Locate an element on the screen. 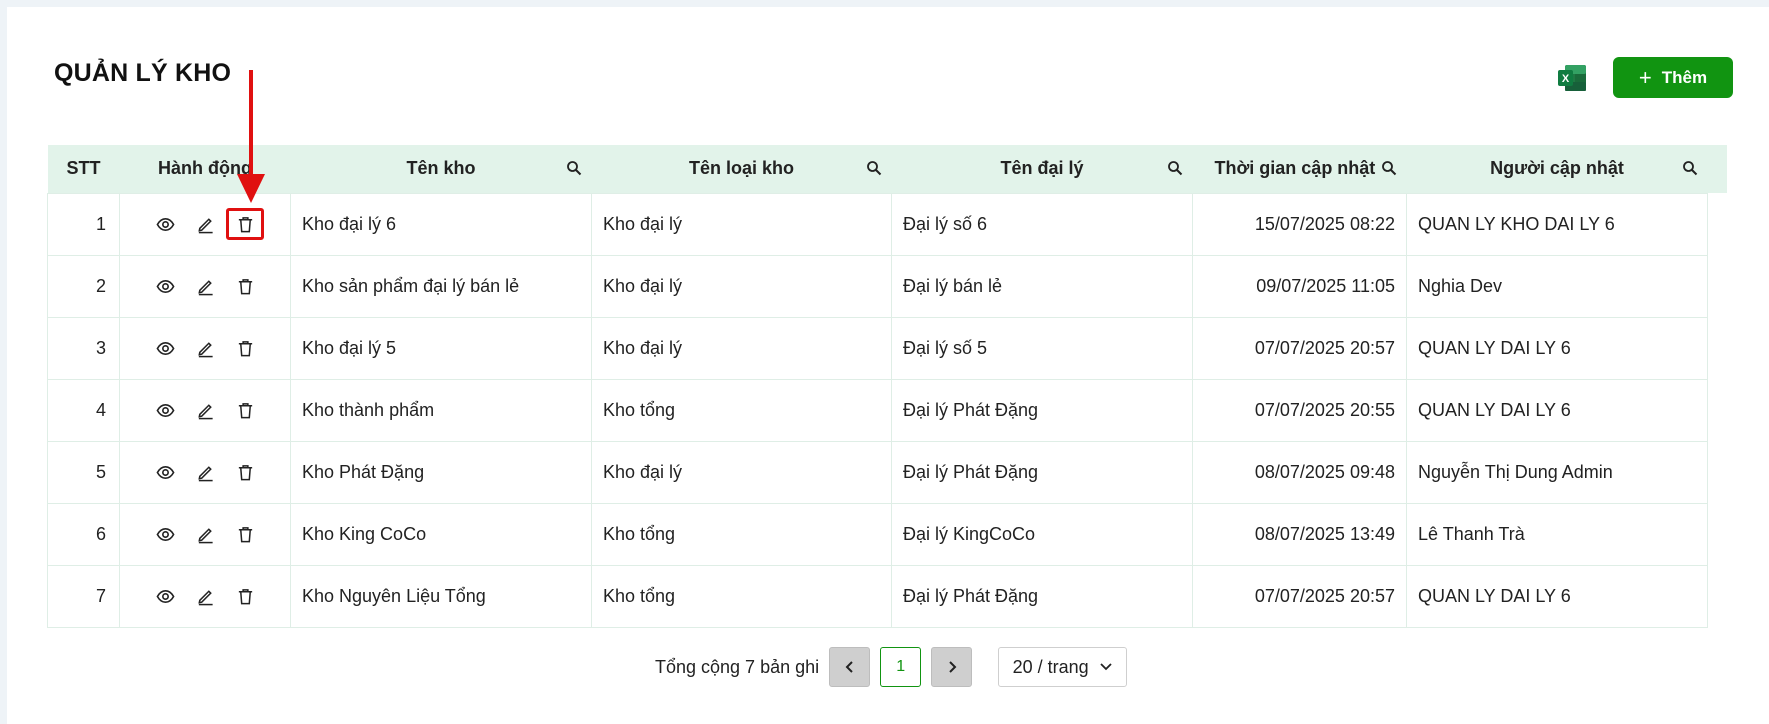 The image size is (1769, 724). column-header-ten-loai-kho: Tên loại kho is located at coordinates (741, 169).